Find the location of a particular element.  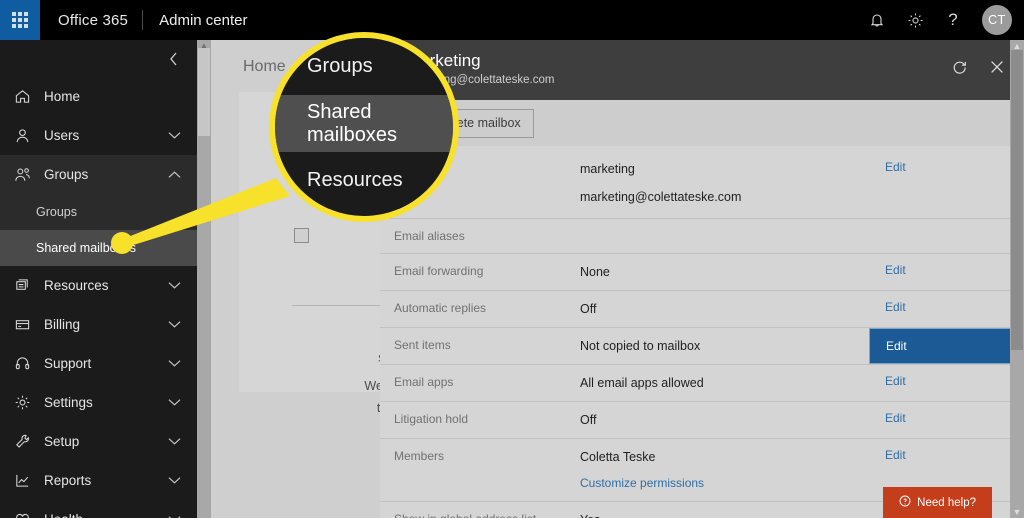

notifications-bell-icon is located at coordinates (877, 20).